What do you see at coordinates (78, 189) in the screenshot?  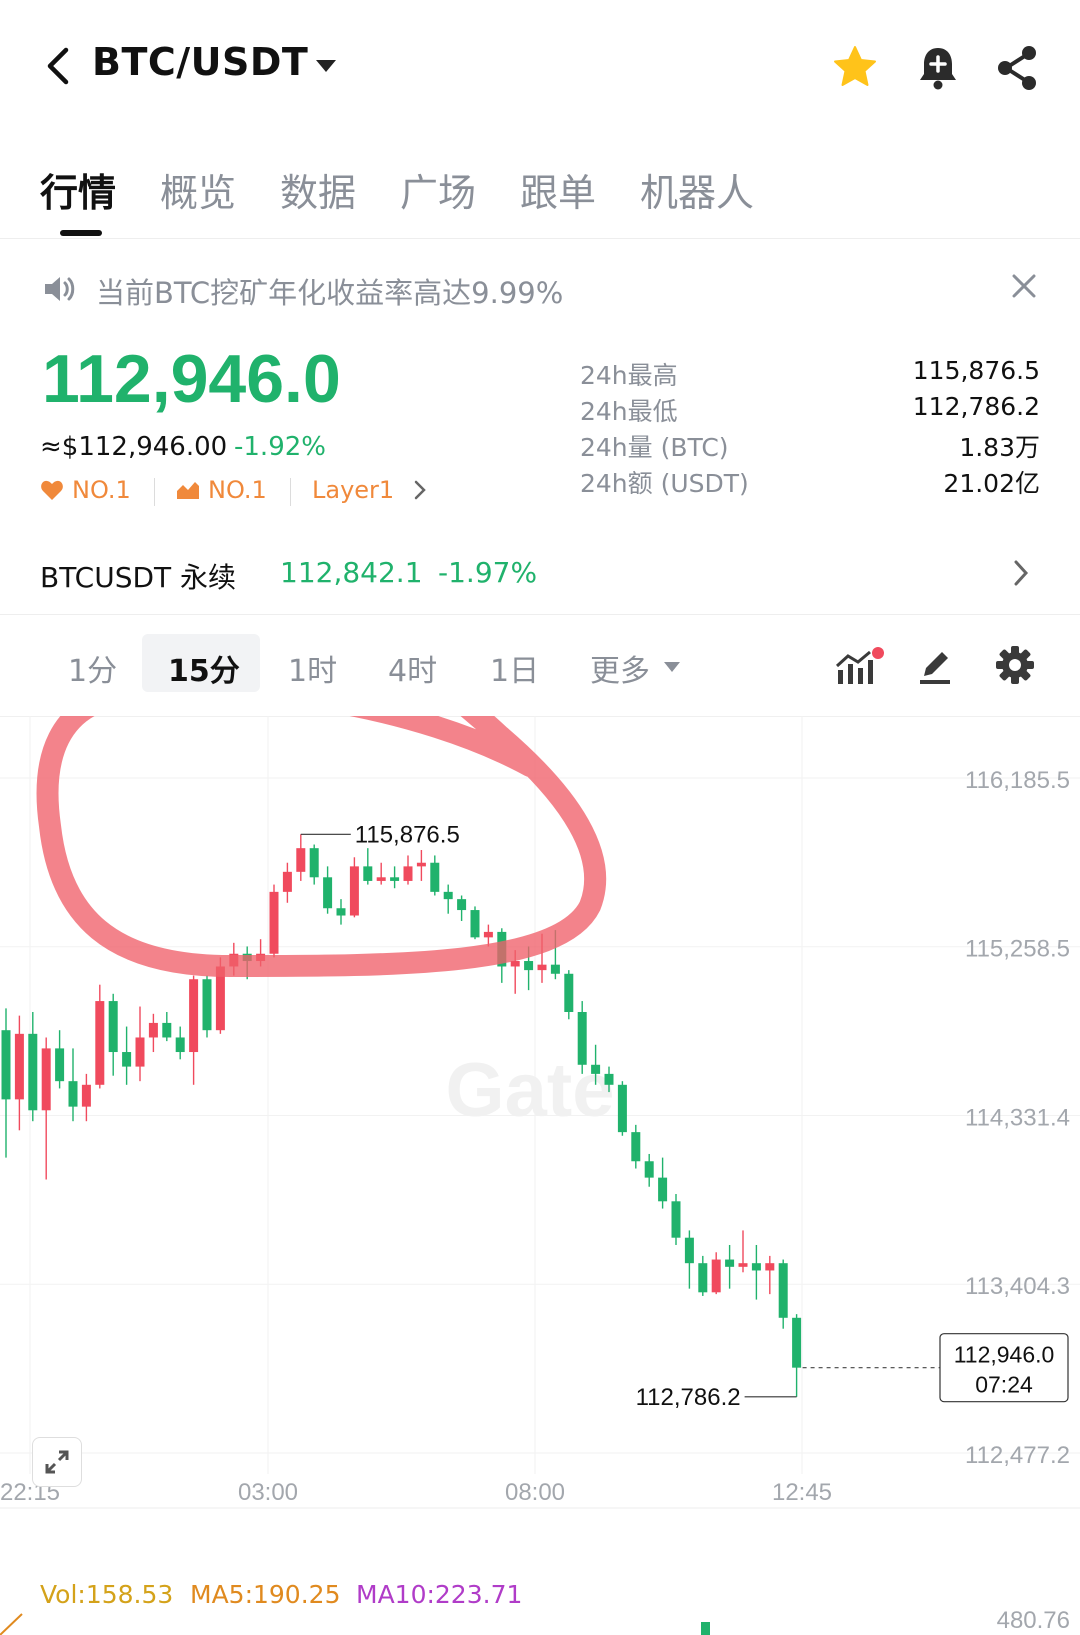 I see `tab-market: 行情` at bounding box center [78, 189].